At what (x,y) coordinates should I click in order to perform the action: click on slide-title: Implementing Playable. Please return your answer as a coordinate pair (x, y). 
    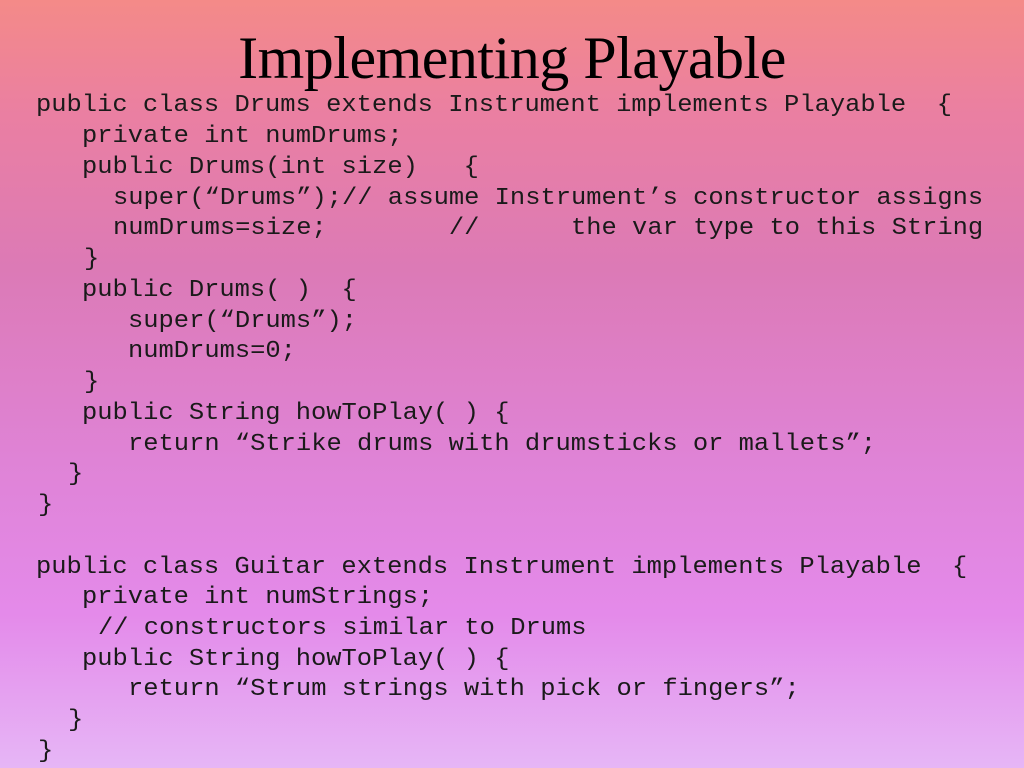
    Looking at the image, I should click on (512, 58).